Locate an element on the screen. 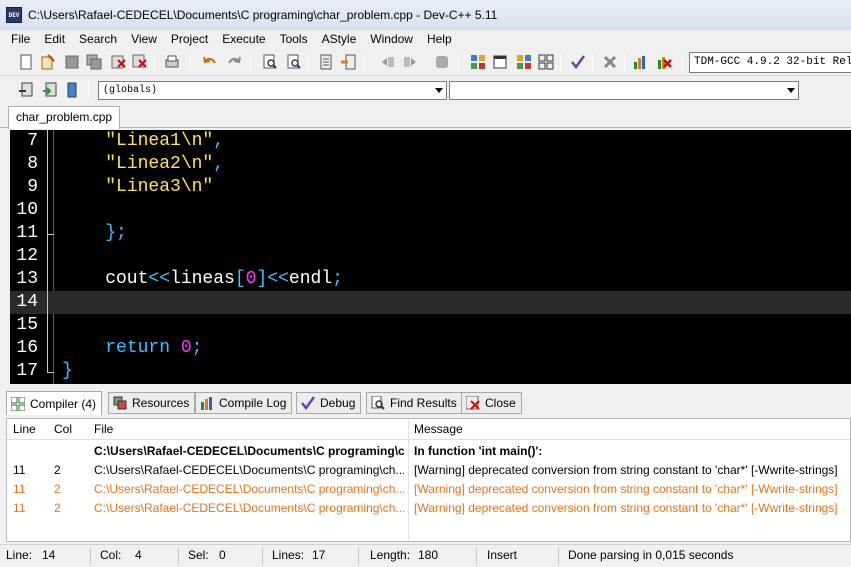 The height and width of the screenshot is (567, 851). code-line: 11 }; is located at coordinates (430, 233).